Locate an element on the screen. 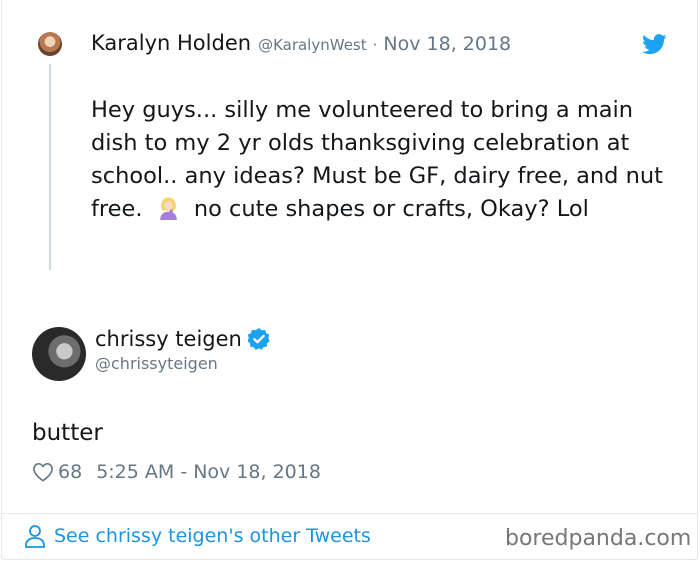 The width and height of the screenshot is (700, 562). tweet-meta: 68 5:25 AM - Nov 18, 2018 is located at coordinates (176, 472).